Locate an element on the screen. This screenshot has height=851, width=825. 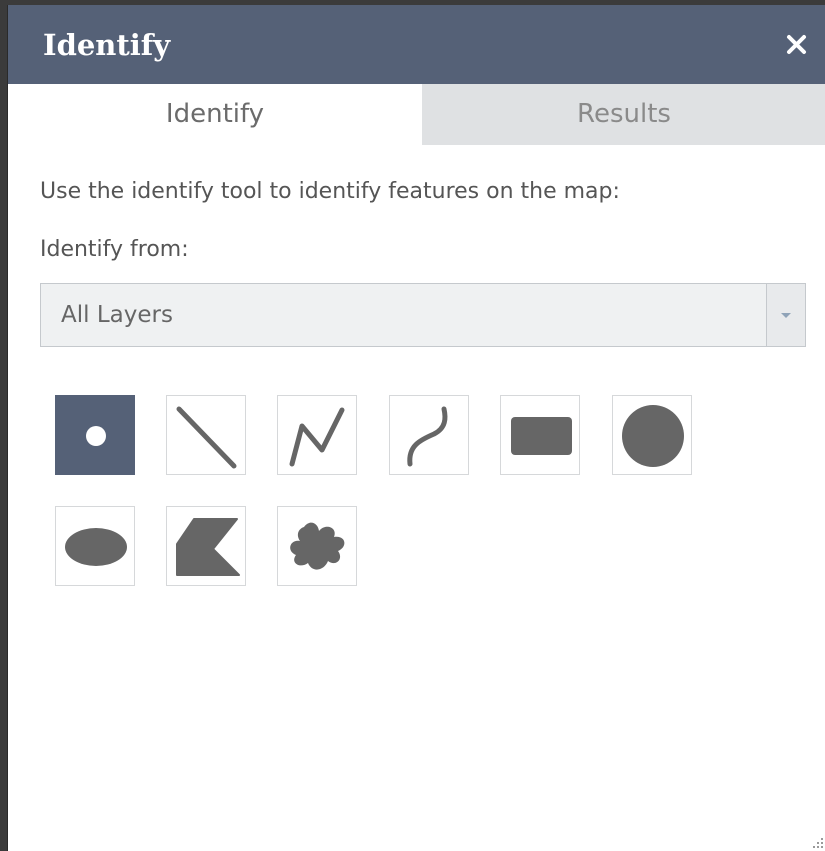
polyline-tool-button is located at coordinates (317, 435).